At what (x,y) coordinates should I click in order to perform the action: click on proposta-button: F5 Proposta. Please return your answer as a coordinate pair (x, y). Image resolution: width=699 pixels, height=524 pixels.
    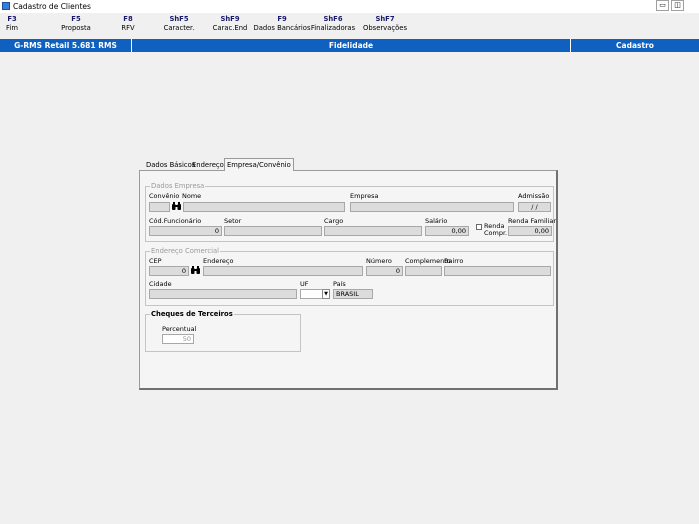
    Looking at the image, I should click on (76, 24).